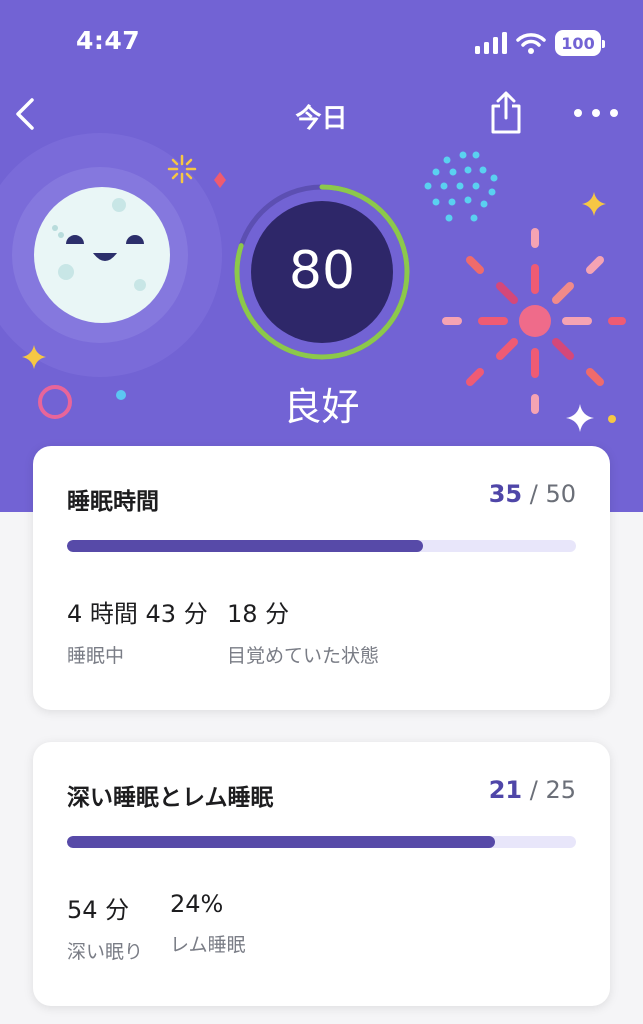  What do you see at coordinates (105, 952) in the screenshot?
I see `stat-label: 深い眠り` at bounding box center [105, 952].